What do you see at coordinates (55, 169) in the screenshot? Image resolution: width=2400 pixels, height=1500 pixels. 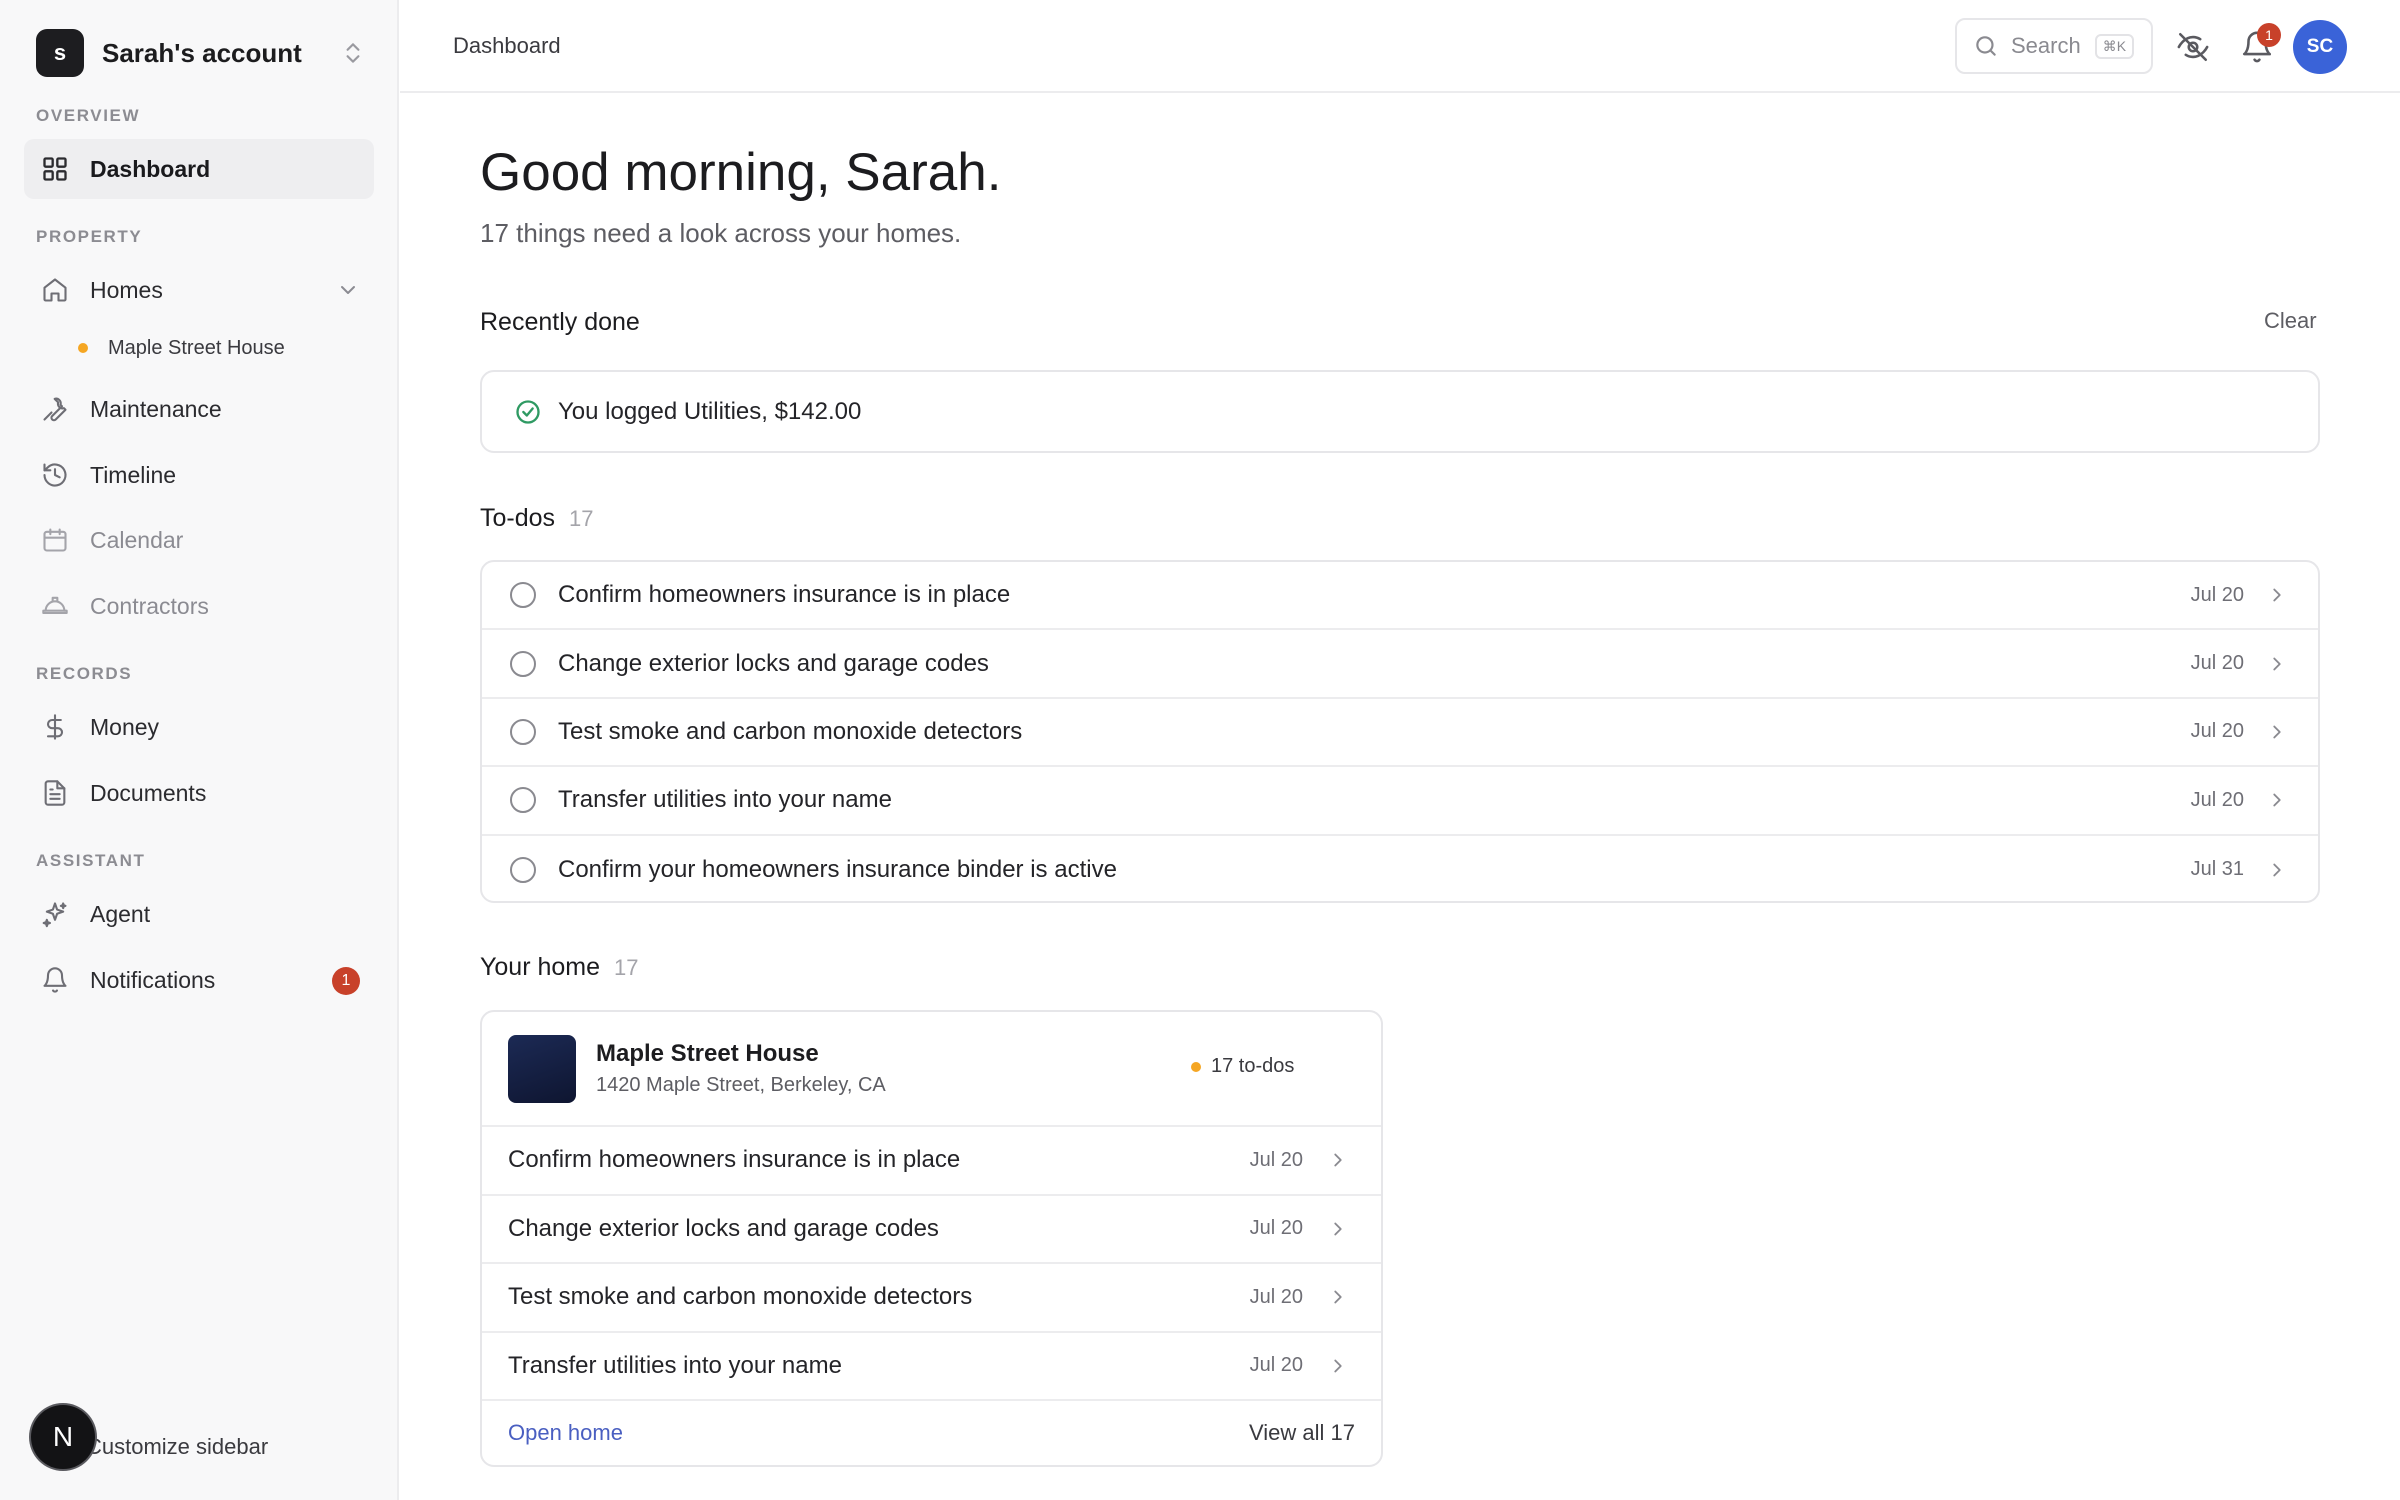 I see `grid-icon` at bounding box center [55, 169].